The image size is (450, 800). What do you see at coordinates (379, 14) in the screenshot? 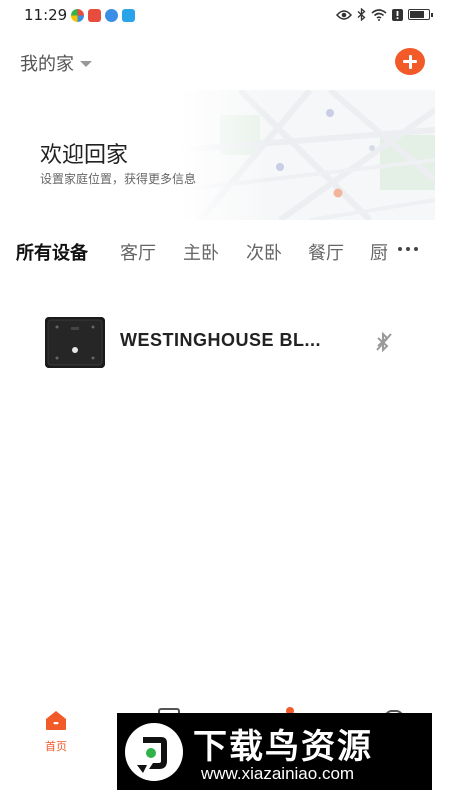
I see `wifi-icon` at bounding box center [379, 14].